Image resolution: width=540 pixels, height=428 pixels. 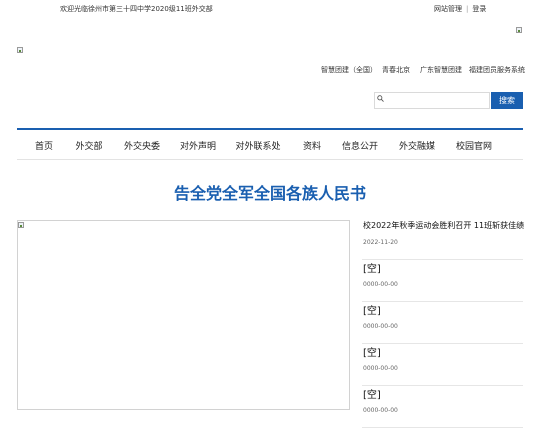 What do you see at coordinates (349, 70) in the screenshot?
I see `quicklink-zhihuituanjian-national: 智慧团建（全国）` at bounding box center [349, 70].